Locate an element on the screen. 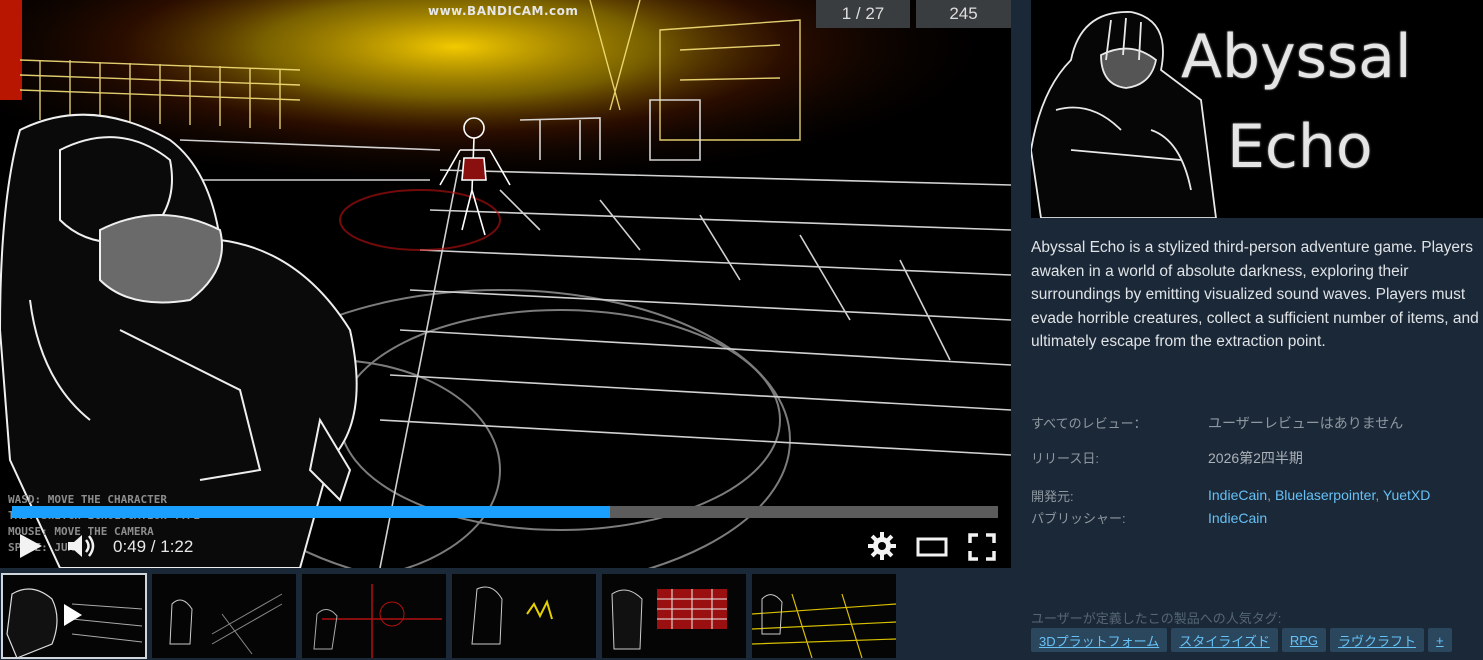 This screenshot has height=660, width=1483. volume-button is located at coordinates (81, 546).